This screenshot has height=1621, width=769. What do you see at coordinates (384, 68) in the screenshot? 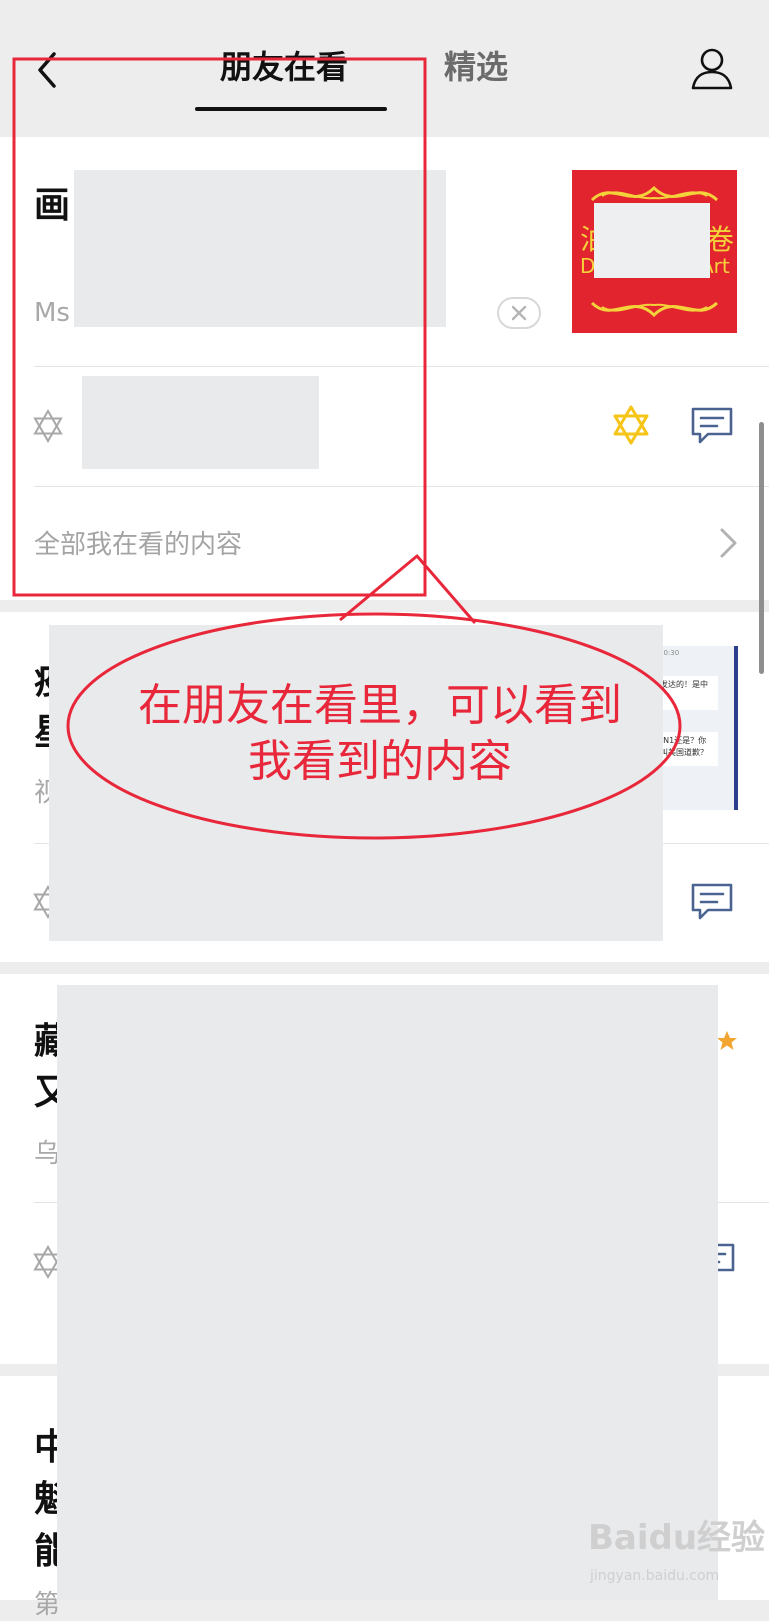
I see `top-nav-bar` at bounding box center [384, 68].